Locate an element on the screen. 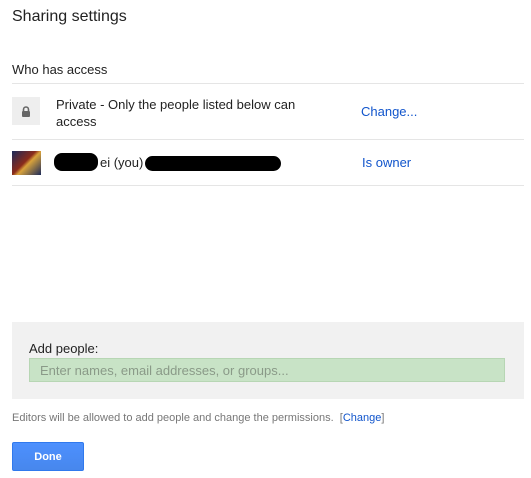 The width and height of the screenshot is (531, 478). owner-row: ei (you) Is owner is located at coordinates (268, 163).